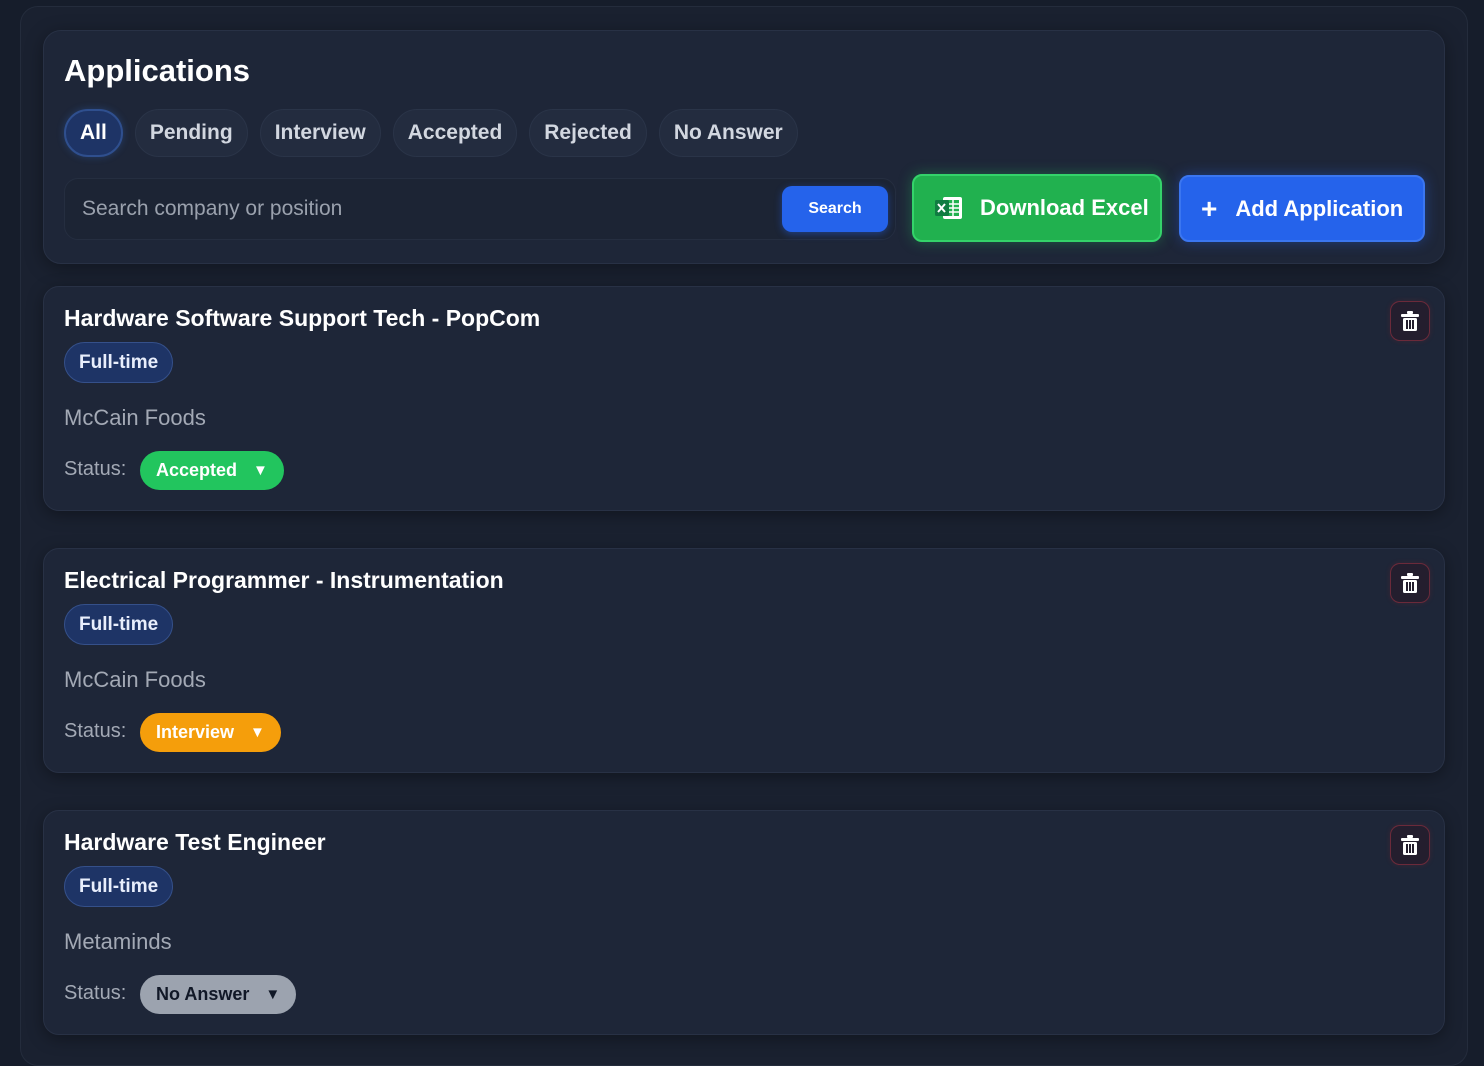  I want to click on plus-icon: +, so click(1209, 208).